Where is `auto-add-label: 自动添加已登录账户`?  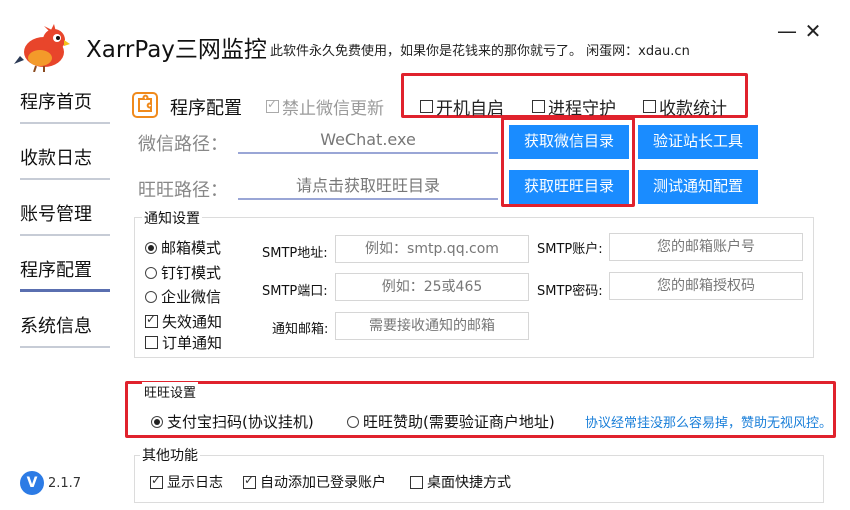 auto-add-label: 自动添加已登录账户 is located at coordinates (323, 483).